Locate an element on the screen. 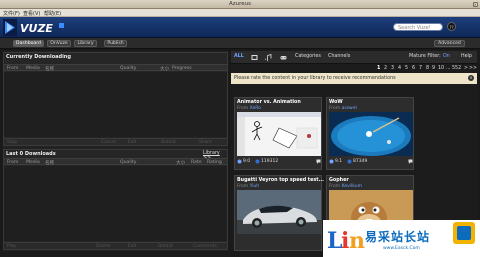 Image resolution: width=480 pixels, height=257 pixels. col-rating: Rating is located at coordinates (214, 162).